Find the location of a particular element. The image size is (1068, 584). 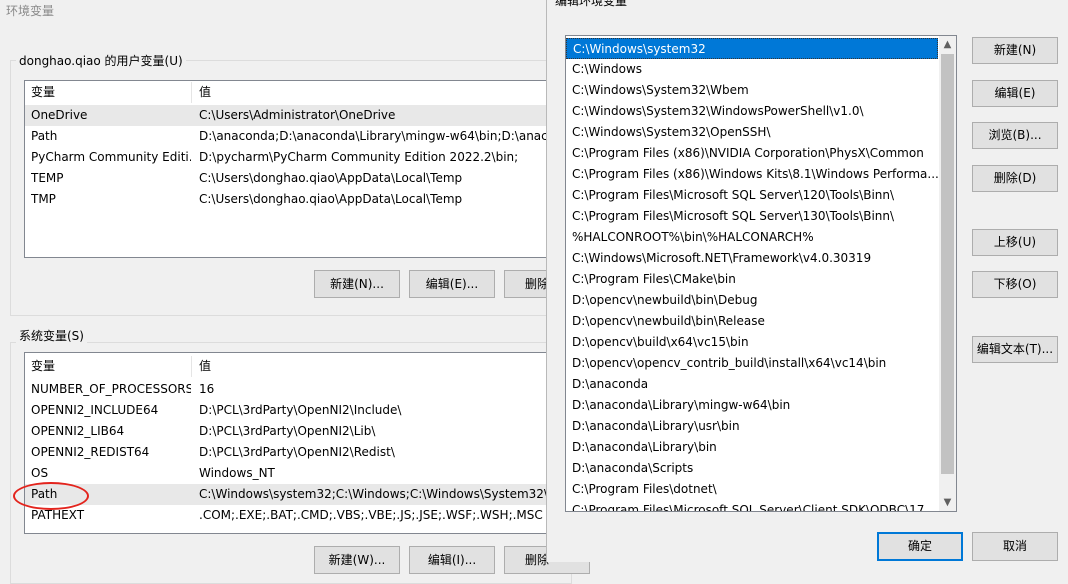

vertical-scrollbar: ▲ ▼ is located at coordinates (947, 273).